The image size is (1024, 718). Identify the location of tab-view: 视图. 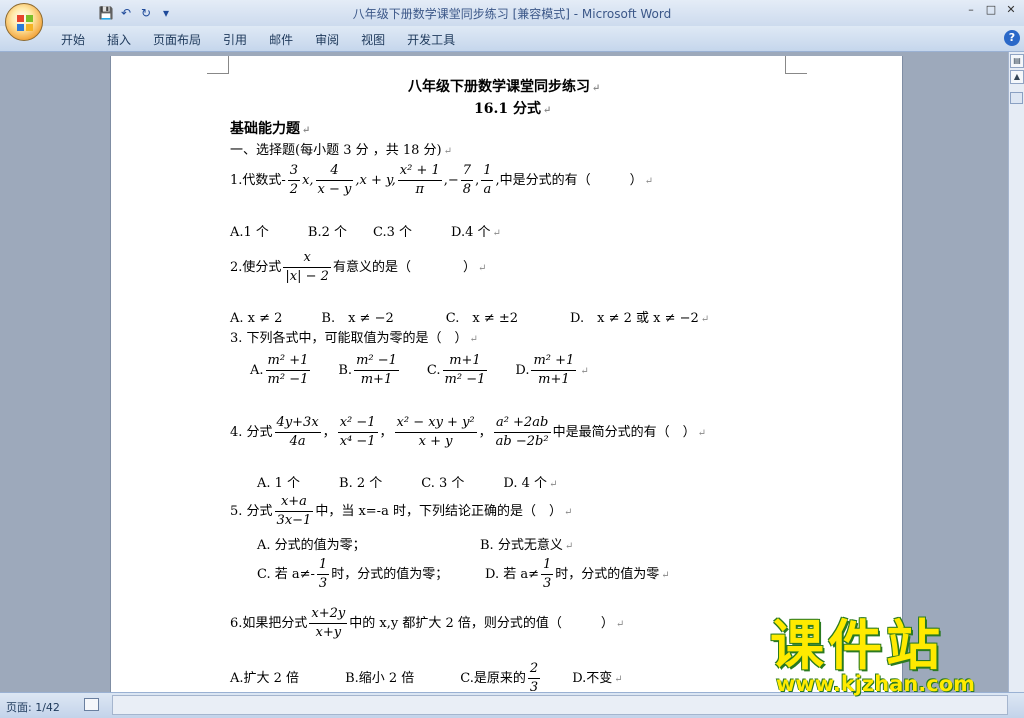
(373, 40).